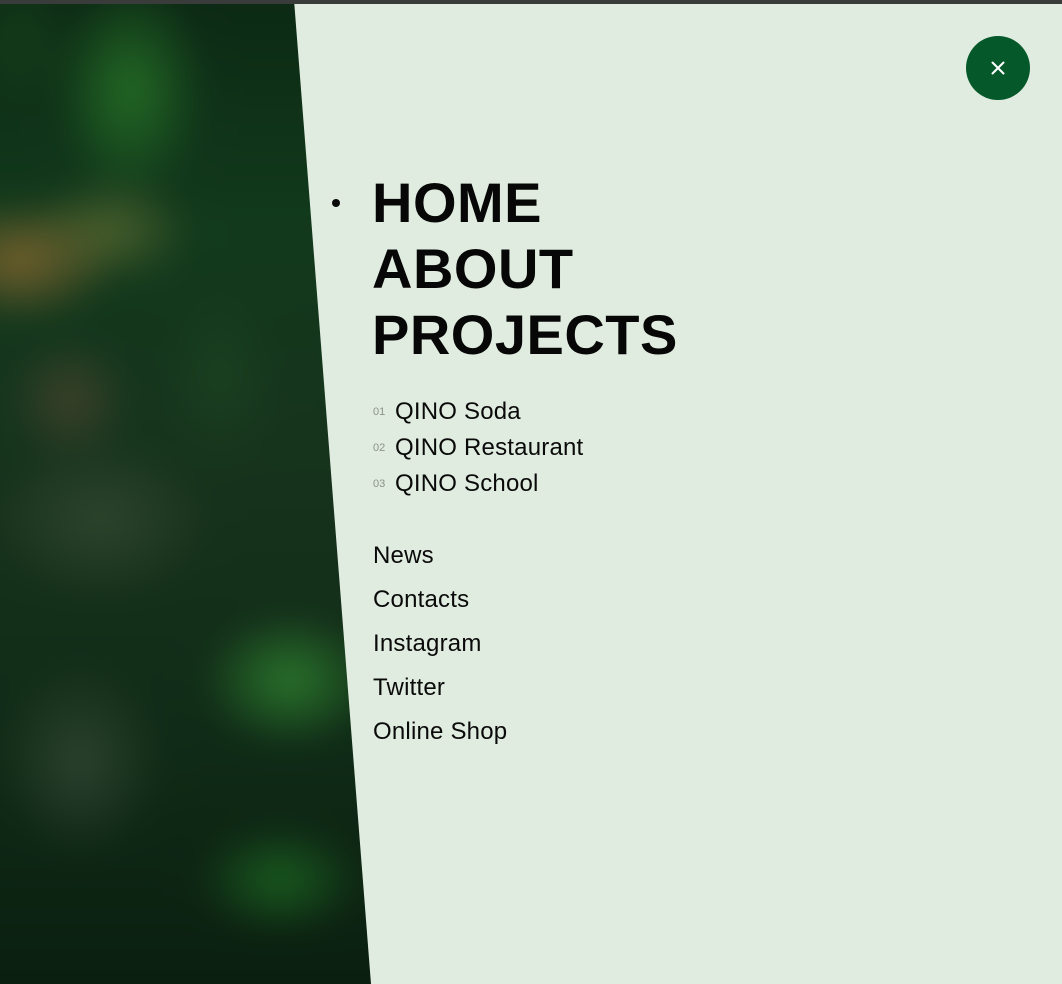 This screenshot has height=984, width=1062. Describe the element at coordinates (379, 448) in the screenshot. I see `project-number: 02` at that location.